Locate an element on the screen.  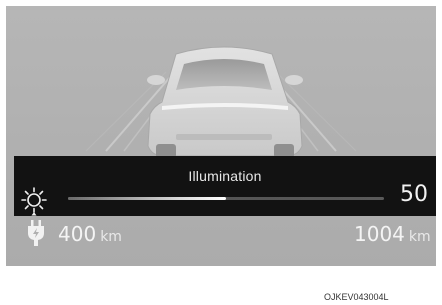
figure-code: OJKEV043004L is located at coordinates (356, 297).